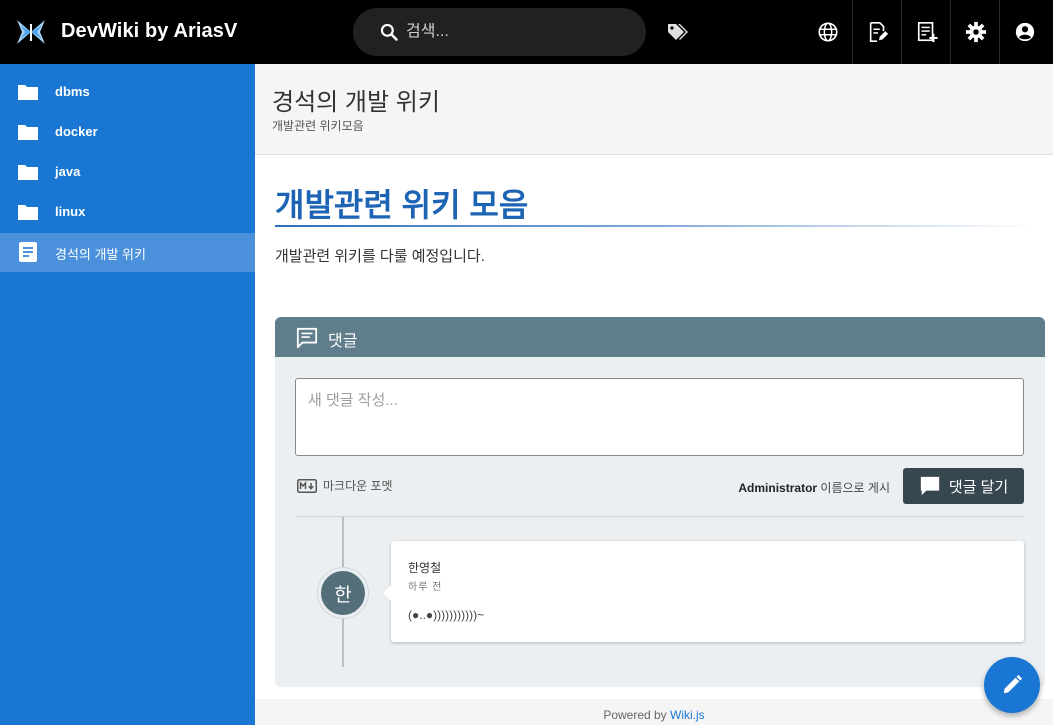 The height and width of the screenshot is (725, 1053). What do you see at coordinates (827, 32) in the screenshot?
I see `language-icon` at bounding box center [827, 32].